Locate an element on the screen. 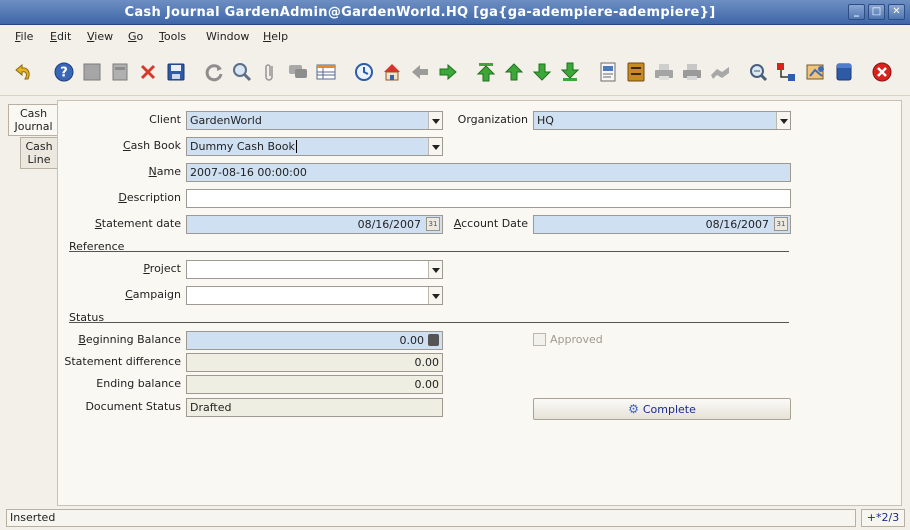 The height and width of the screenshot is (530, 910). complete-button: ⚙ Complete is located at coordinates (662, 409).